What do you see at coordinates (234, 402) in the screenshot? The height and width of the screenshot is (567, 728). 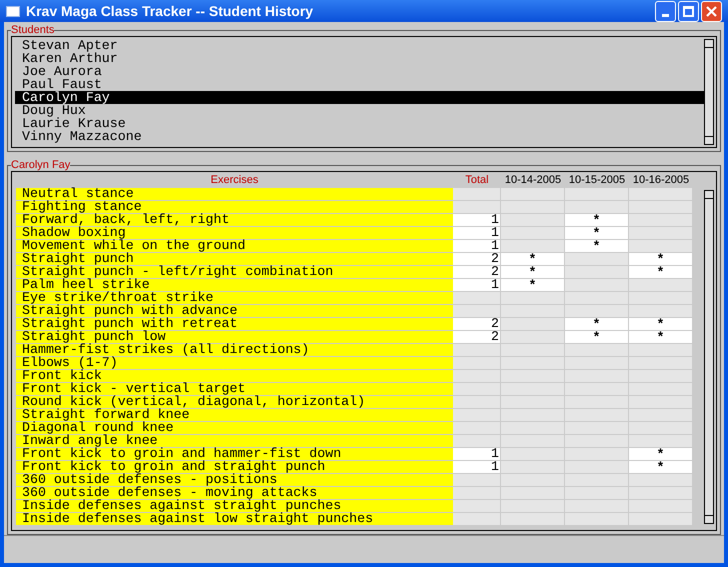 I see `exercise-cell: Round kick (vertical, diagonal, horizontal)` at bounding box center [234, 402].